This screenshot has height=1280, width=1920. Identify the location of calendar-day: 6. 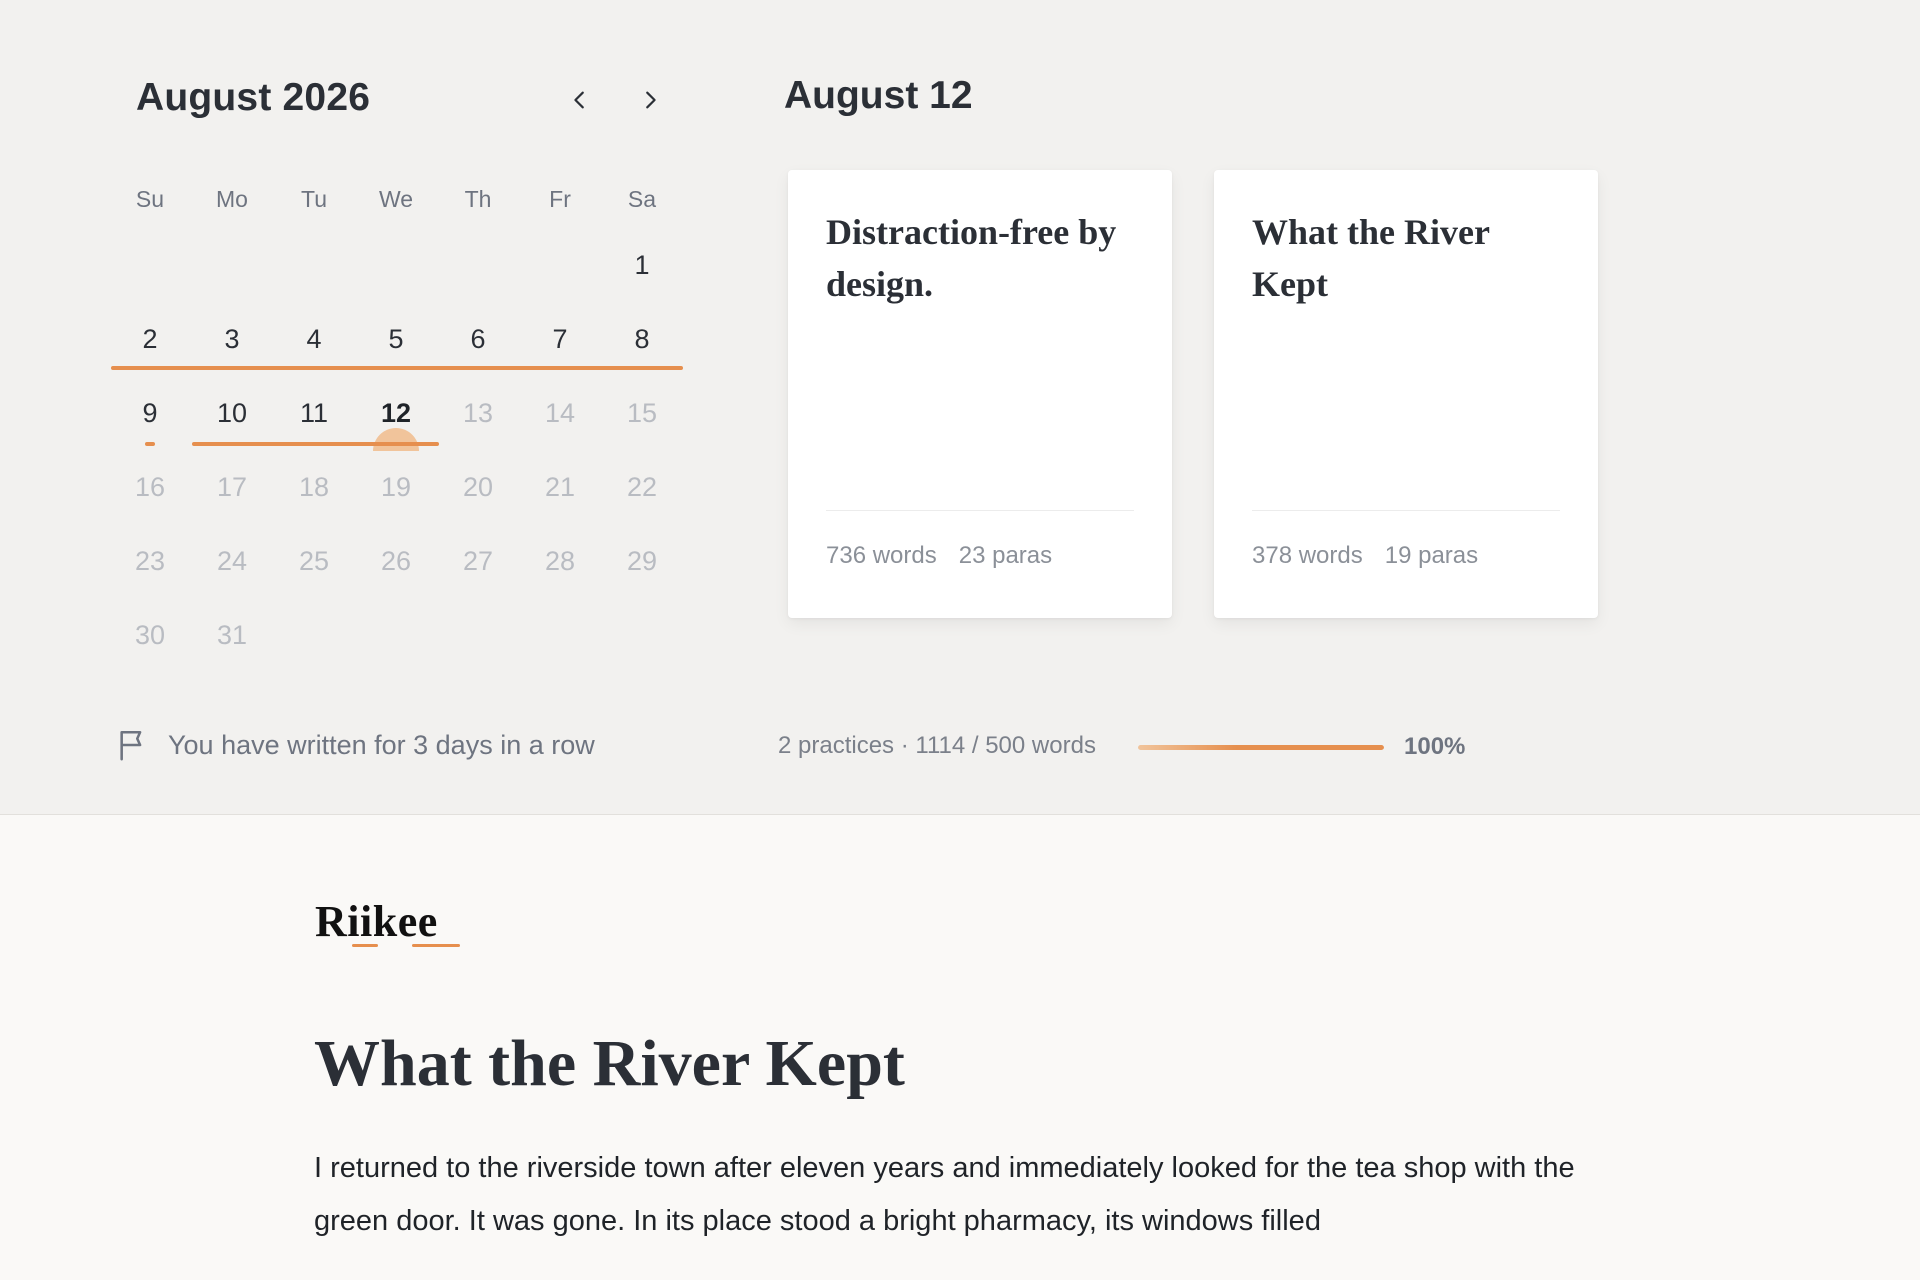
(478, 339).